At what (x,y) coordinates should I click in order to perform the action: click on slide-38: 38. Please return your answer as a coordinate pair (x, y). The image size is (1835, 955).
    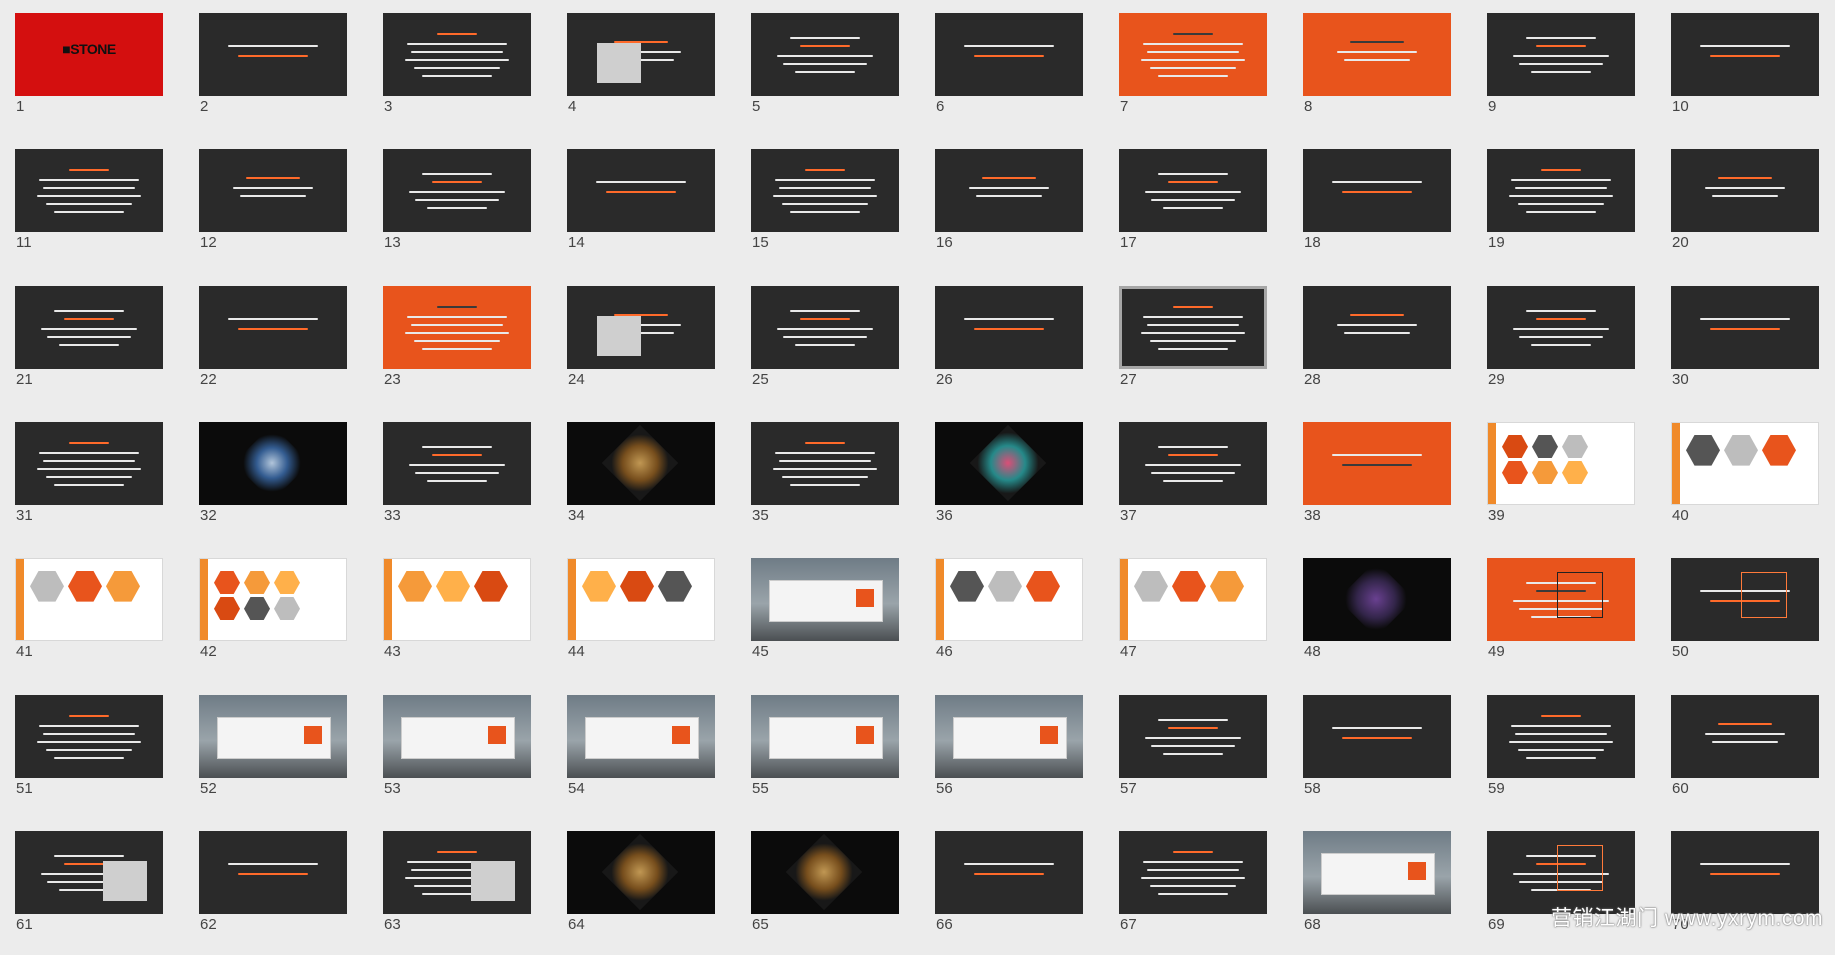
    Looking at the image, I should click on (1377, 484).